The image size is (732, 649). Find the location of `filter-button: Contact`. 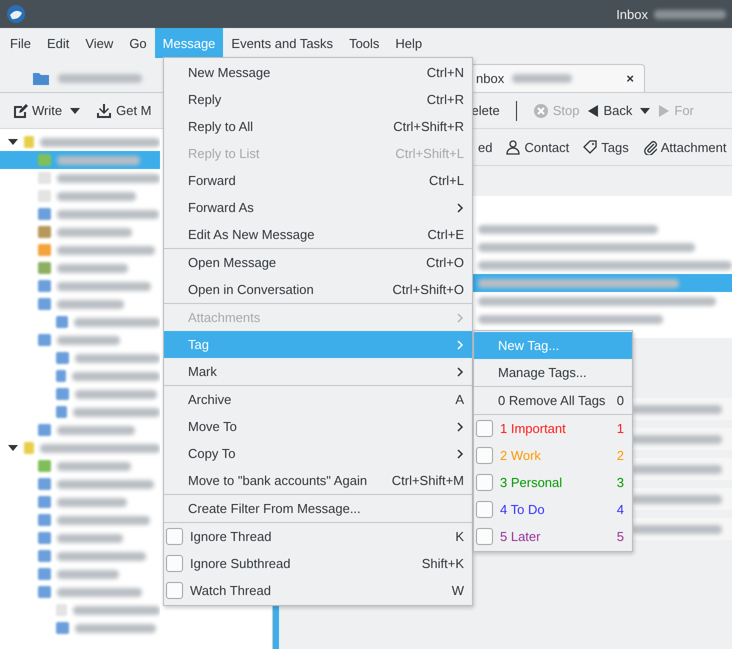

filter-button: Contact is located at coordinates (538, 147).